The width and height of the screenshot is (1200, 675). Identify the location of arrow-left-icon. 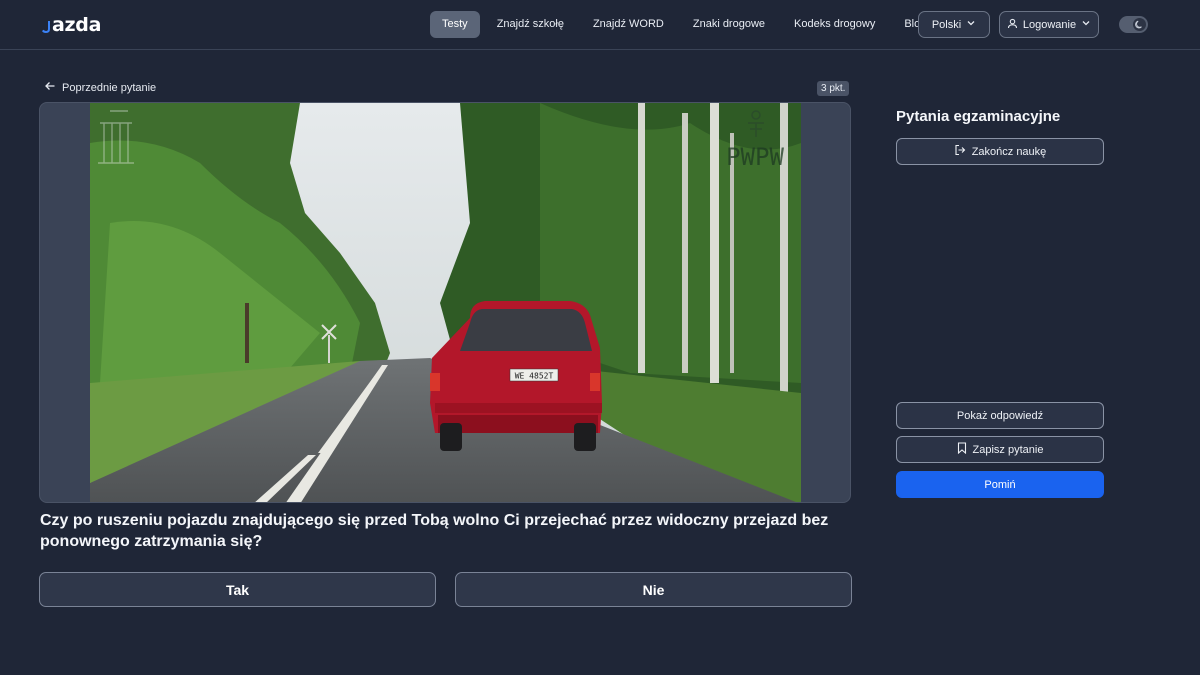
(50, 87).